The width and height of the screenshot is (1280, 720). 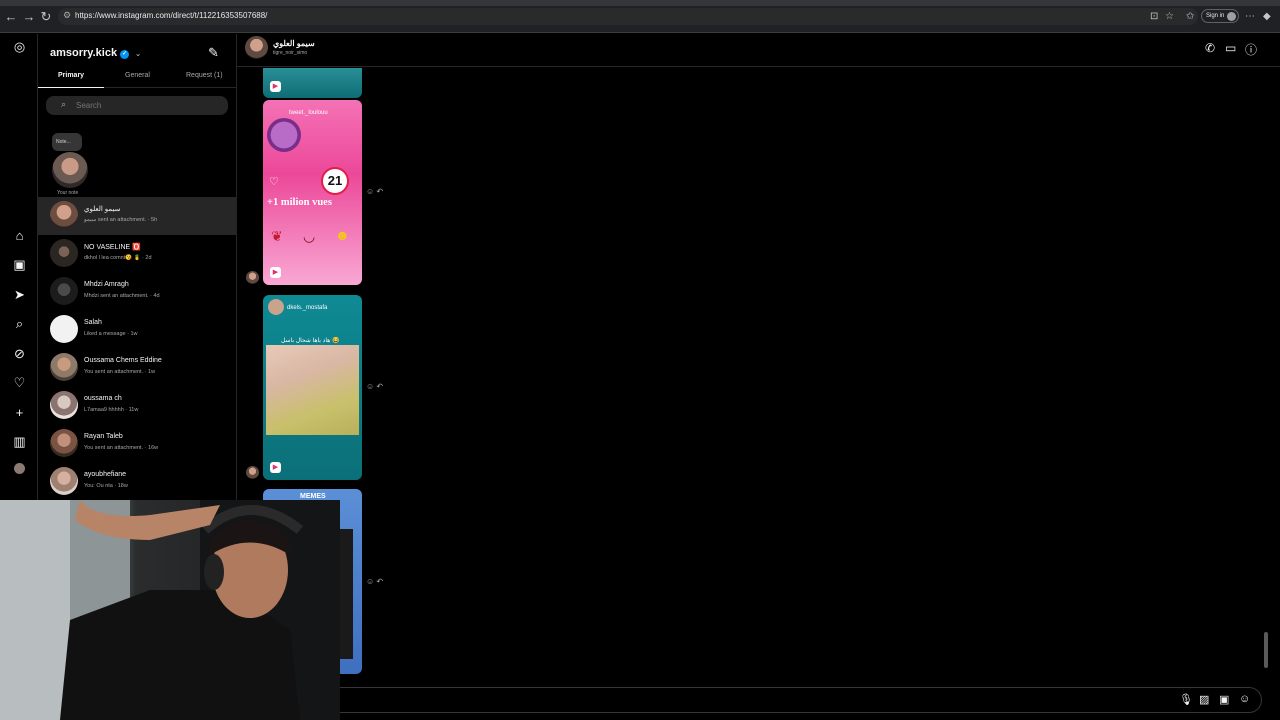 What do you see at coordinates (122, 296) in the screenshot?
I see `conversation-preview: Mhdzi sent an attachment. · 4d` at bounding box center [122, 296].